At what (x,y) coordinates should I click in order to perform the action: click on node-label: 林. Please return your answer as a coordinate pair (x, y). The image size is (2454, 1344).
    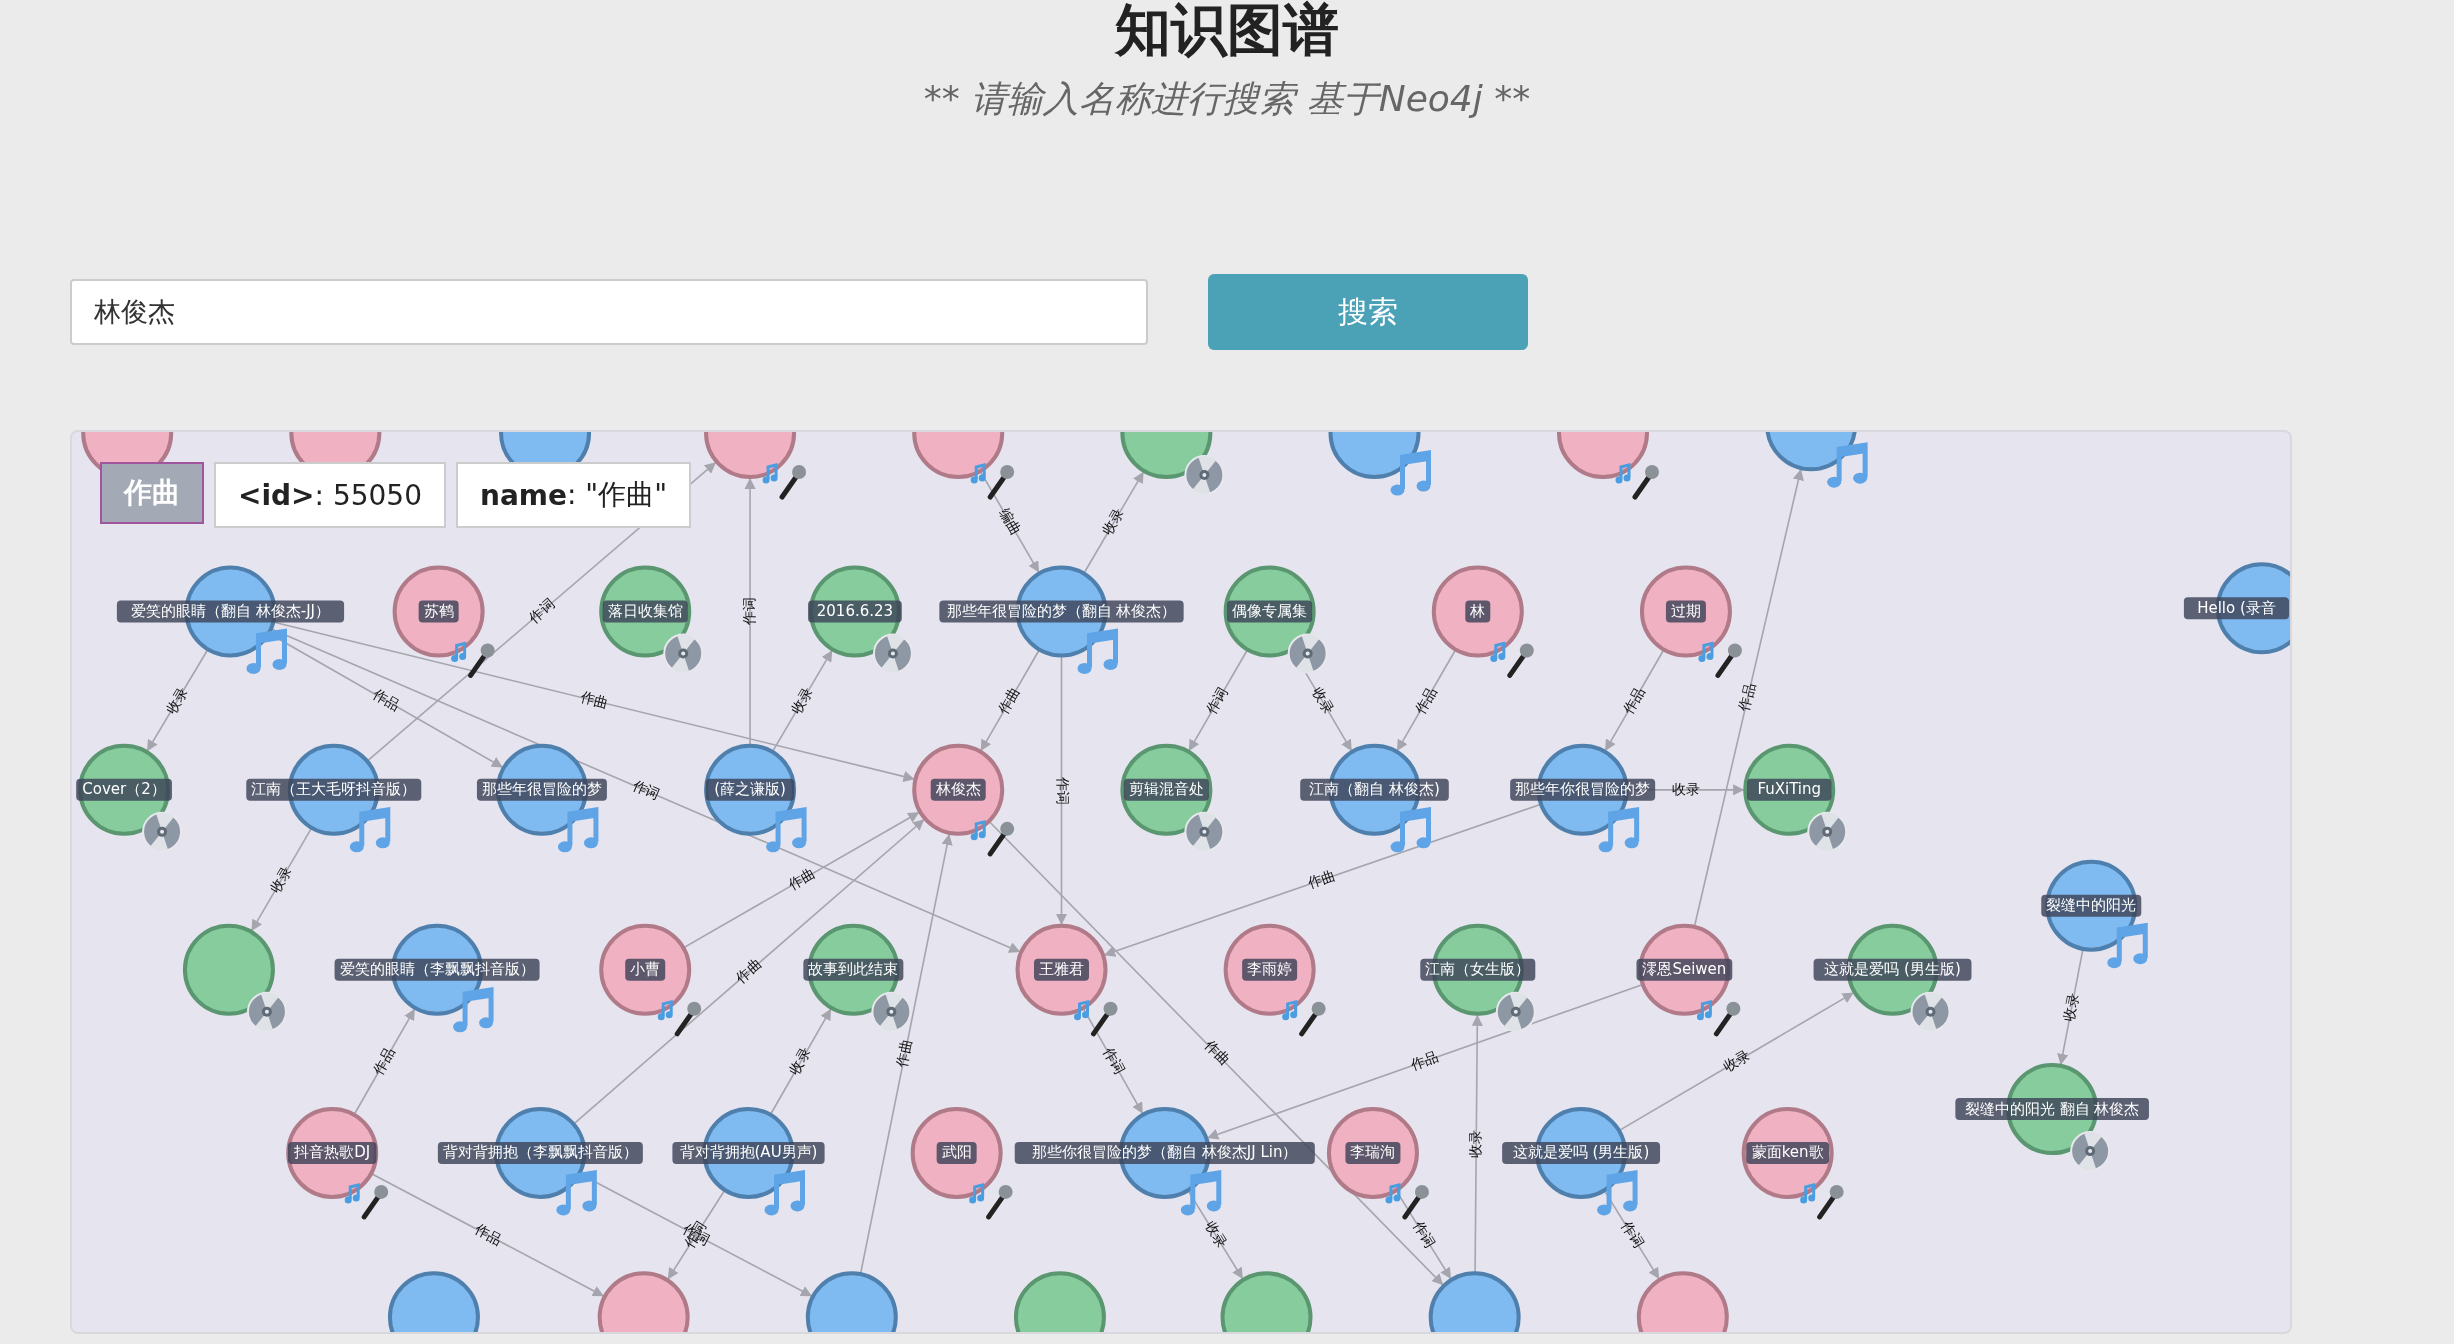
    Looking at the image, I should click on (1478, 611).